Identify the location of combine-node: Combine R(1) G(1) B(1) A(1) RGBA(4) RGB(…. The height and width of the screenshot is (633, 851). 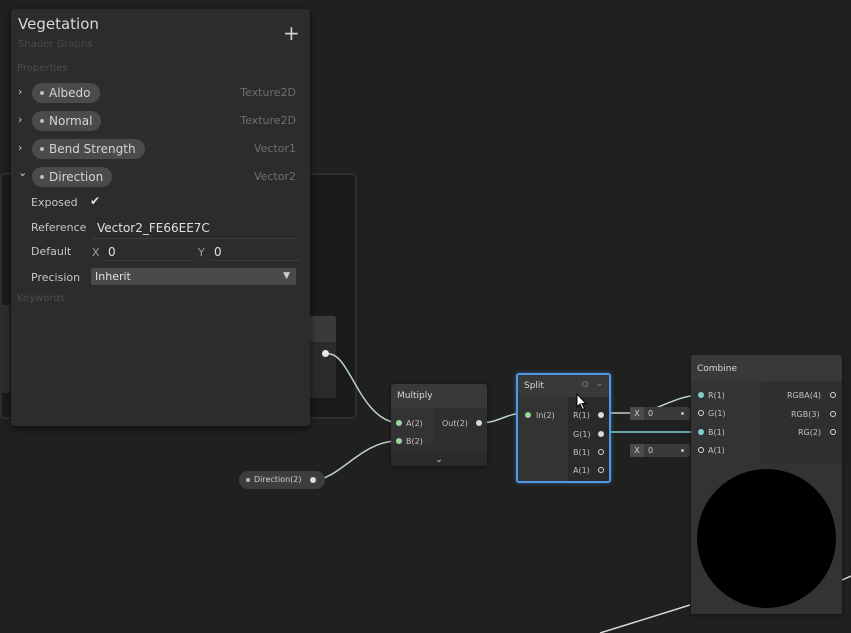
(766, 484).